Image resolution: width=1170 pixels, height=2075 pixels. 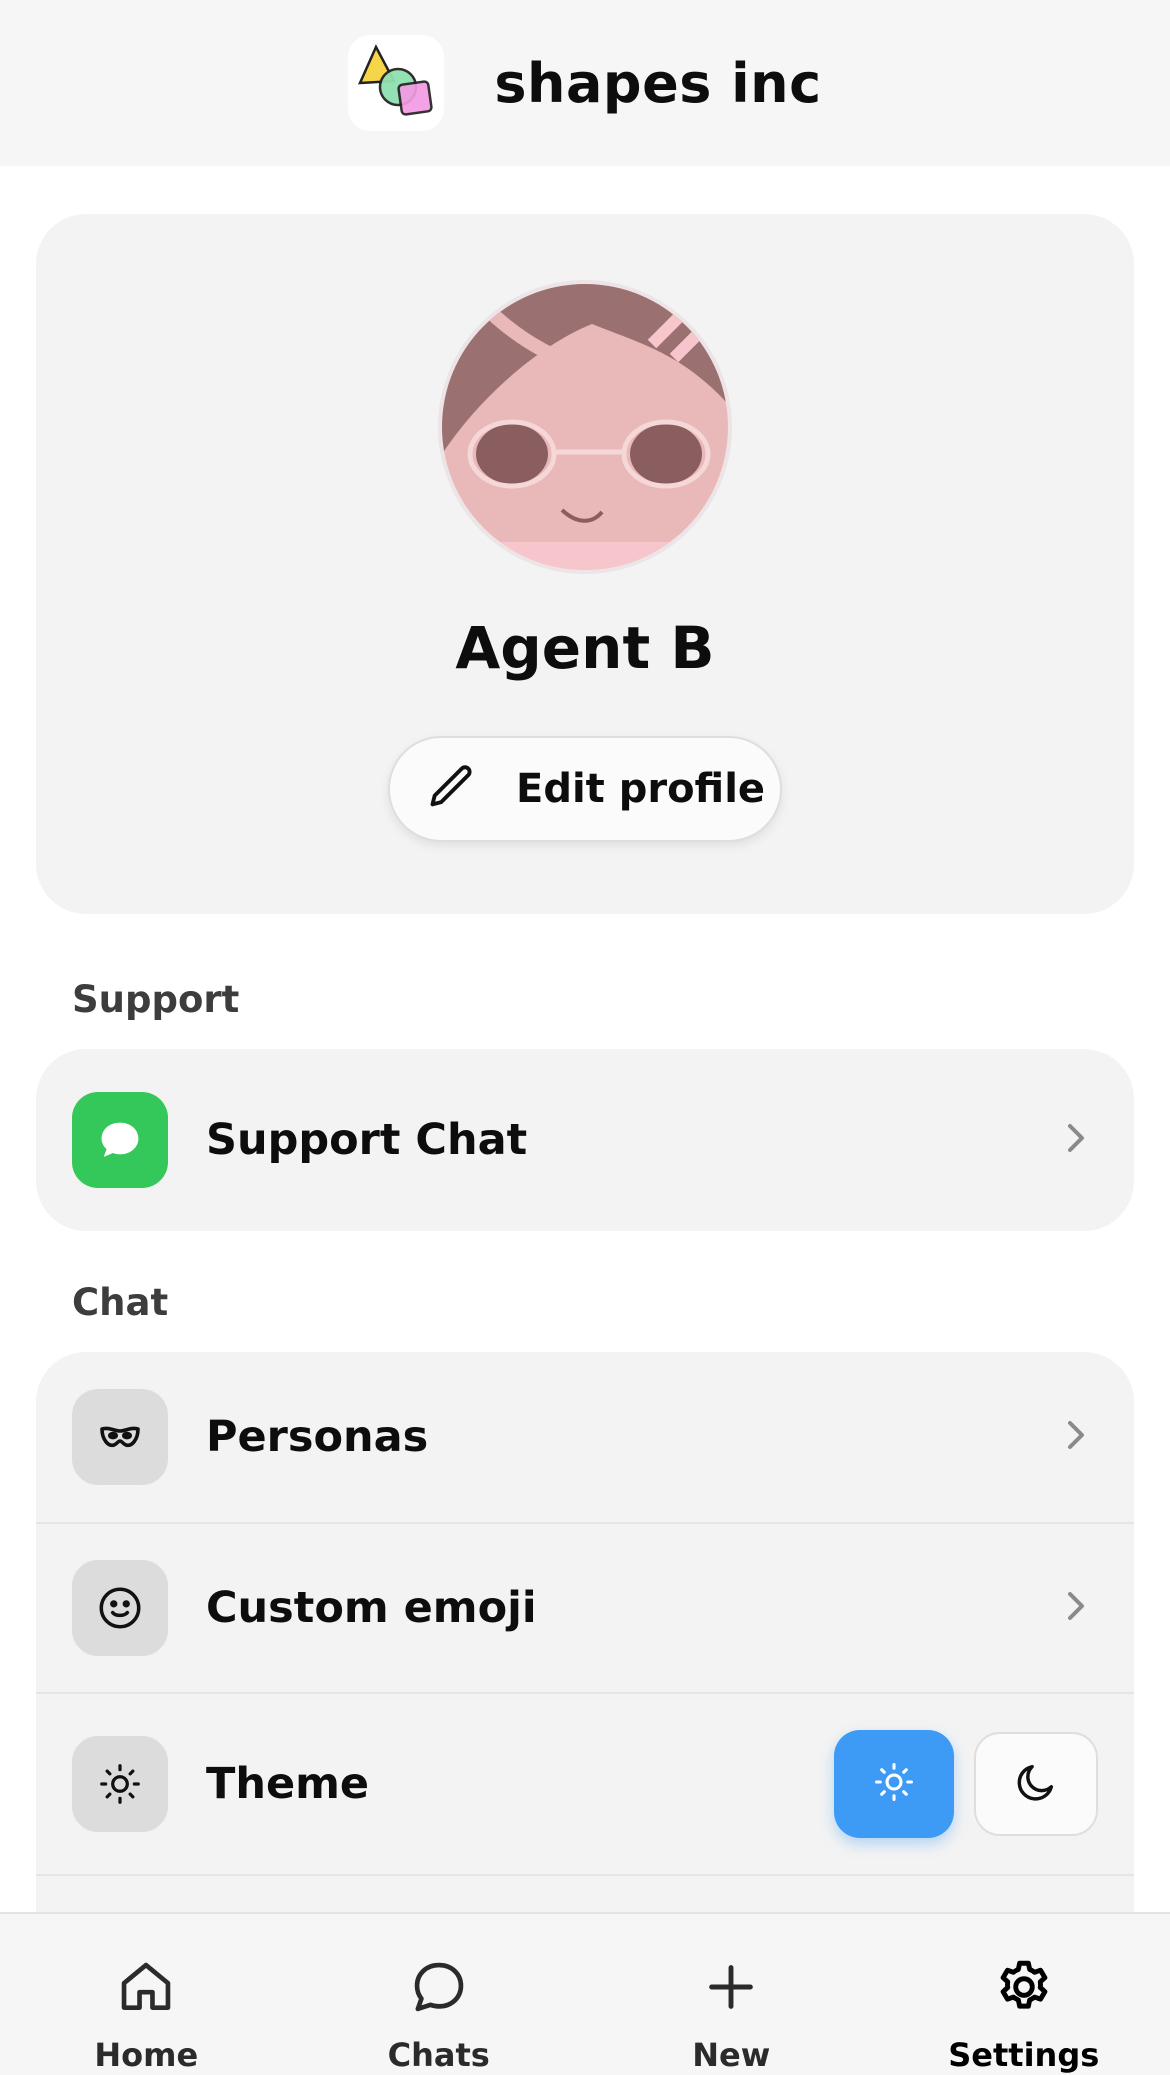 I want to click on support-chat-item: Support Chat, so click(x=585, y=1140).